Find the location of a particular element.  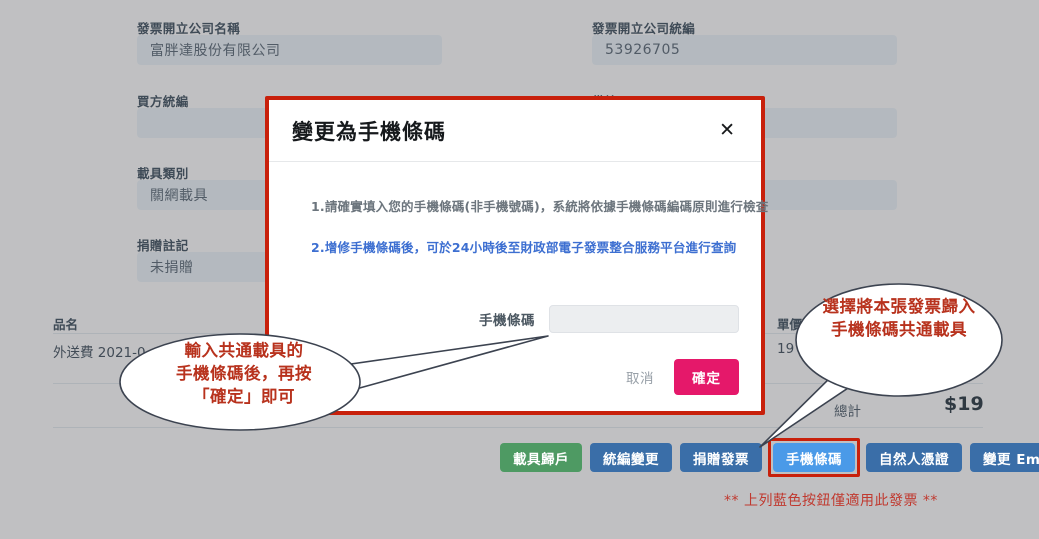

total-label: 總計 is located at coordinates (847, 412).